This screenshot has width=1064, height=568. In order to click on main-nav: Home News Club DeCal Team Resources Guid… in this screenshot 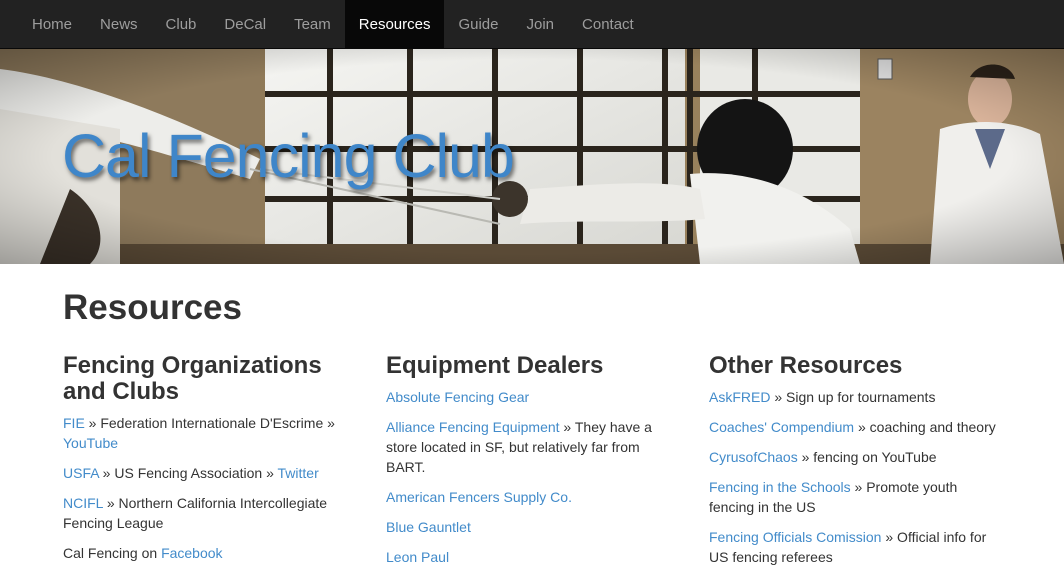, I will do `click(532, 24)`.